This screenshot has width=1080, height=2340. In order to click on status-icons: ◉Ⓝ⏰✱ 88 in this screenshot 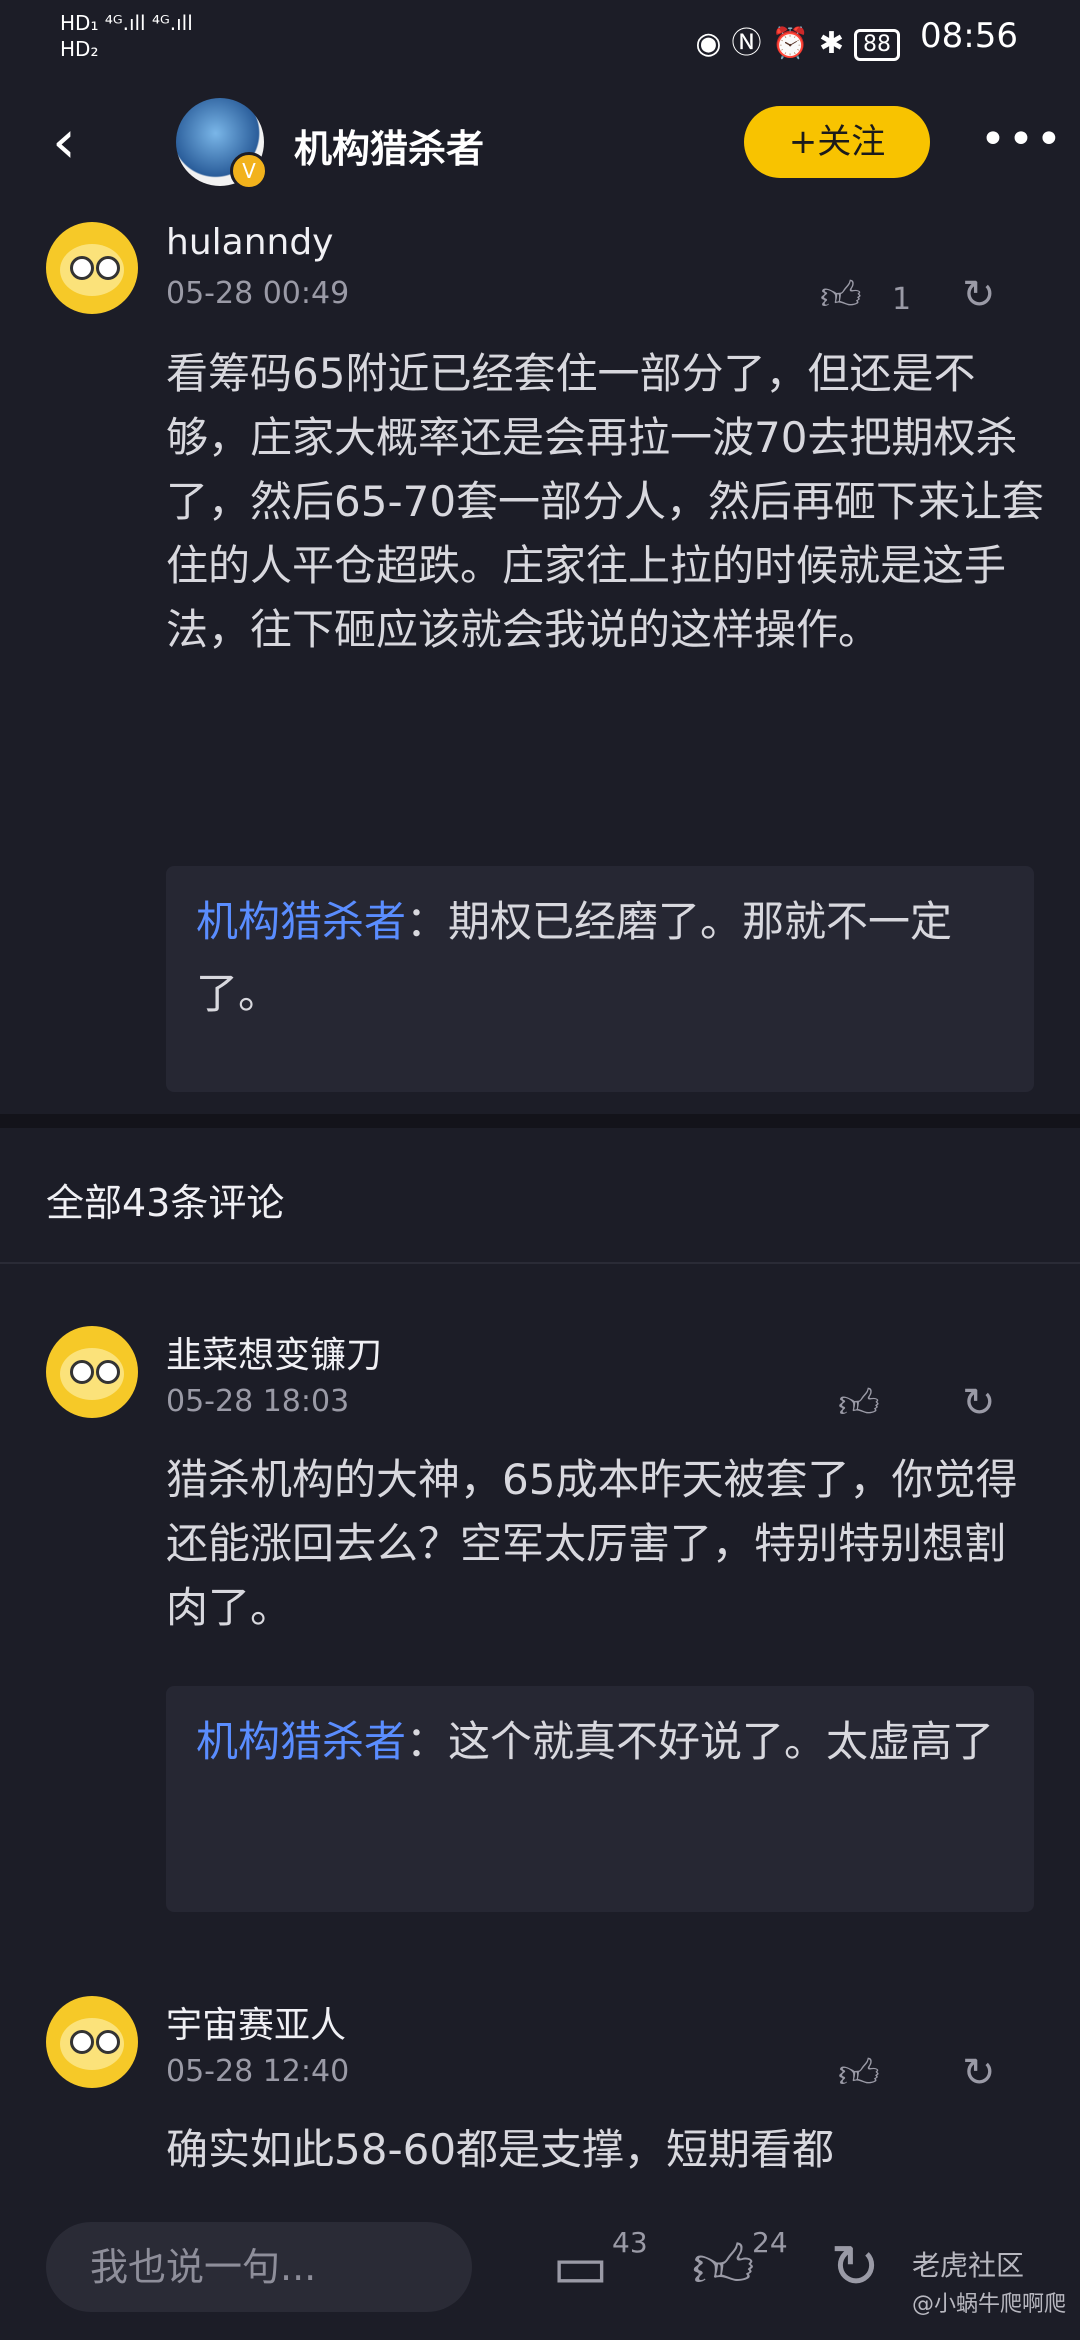, I will do `click(797, 40)`.